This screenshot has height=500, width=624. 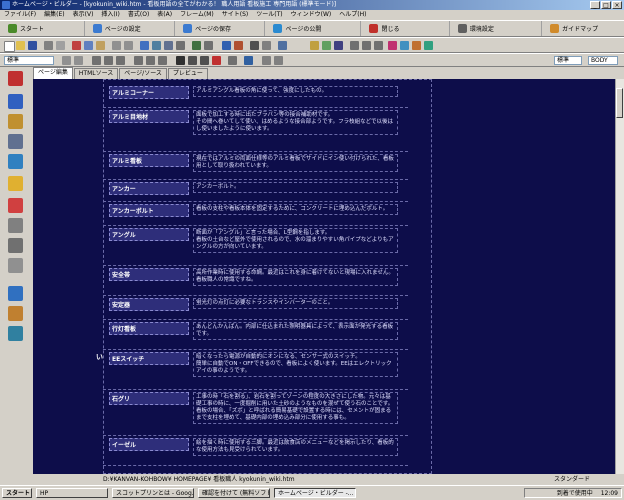 What do you see at coordinates (149, 210) in the screenshot?
I see `glossary-term: アンカーボルト` at bounding box center [149, 210].